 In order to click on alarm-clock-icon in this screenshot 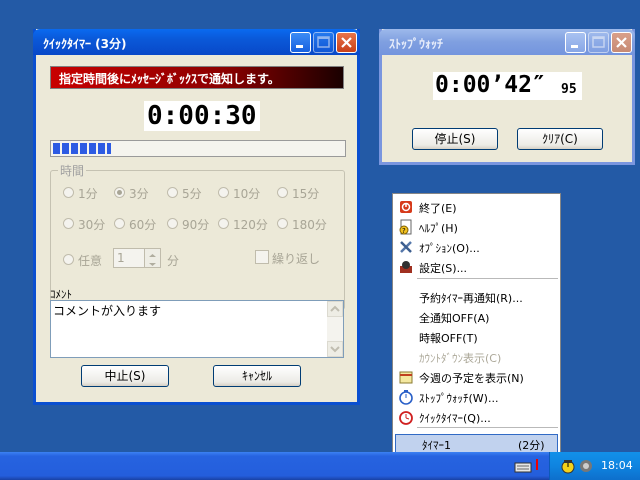, I will do `click(406, 418)`.